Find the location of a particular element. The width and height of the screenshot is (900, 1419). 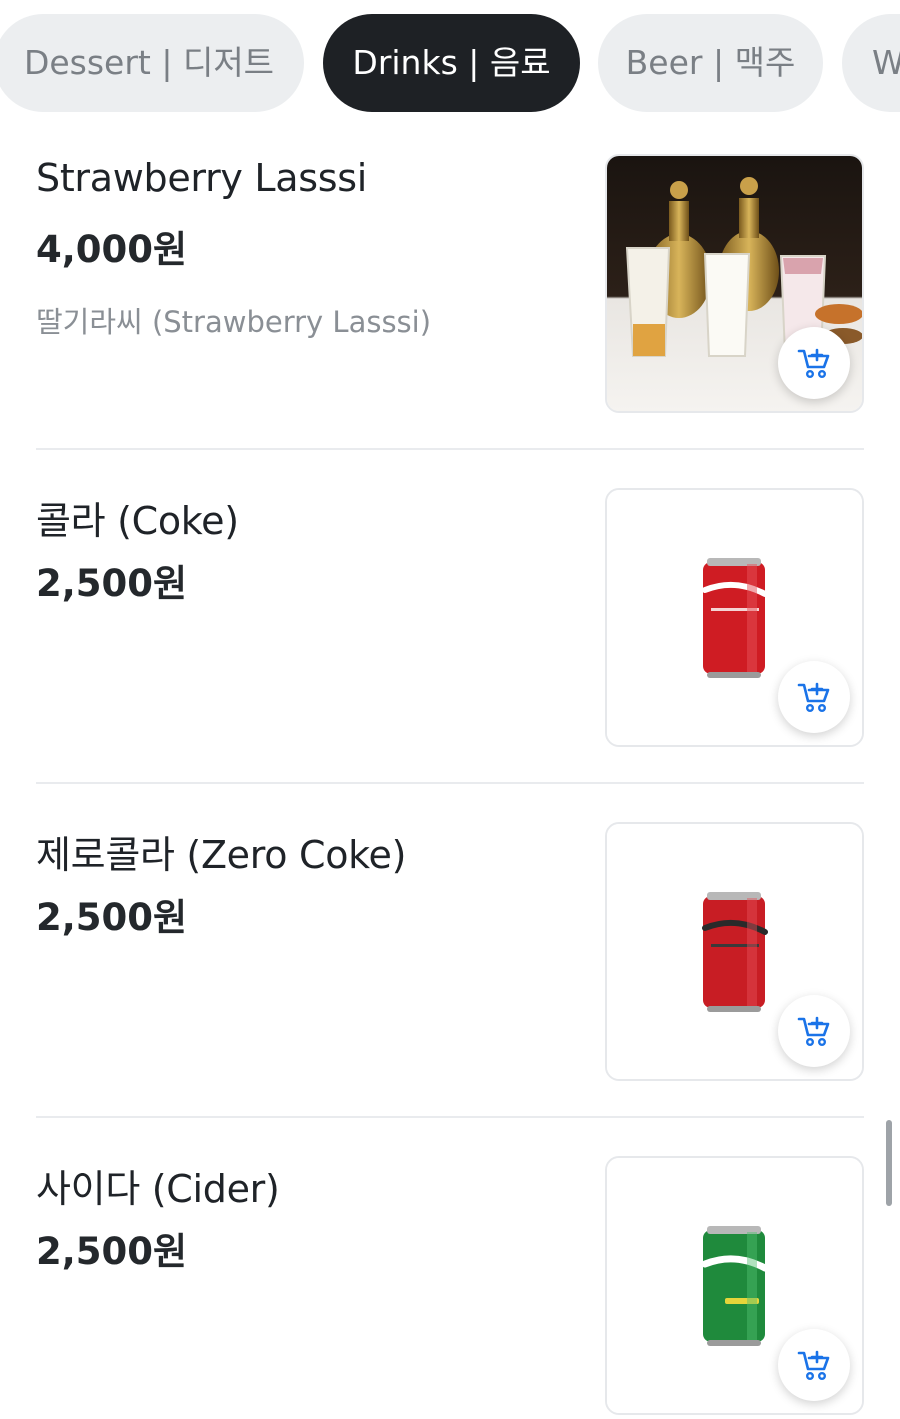

item-name: 제로콜라 (Zero Coke) is located at coordinates (221, 855).